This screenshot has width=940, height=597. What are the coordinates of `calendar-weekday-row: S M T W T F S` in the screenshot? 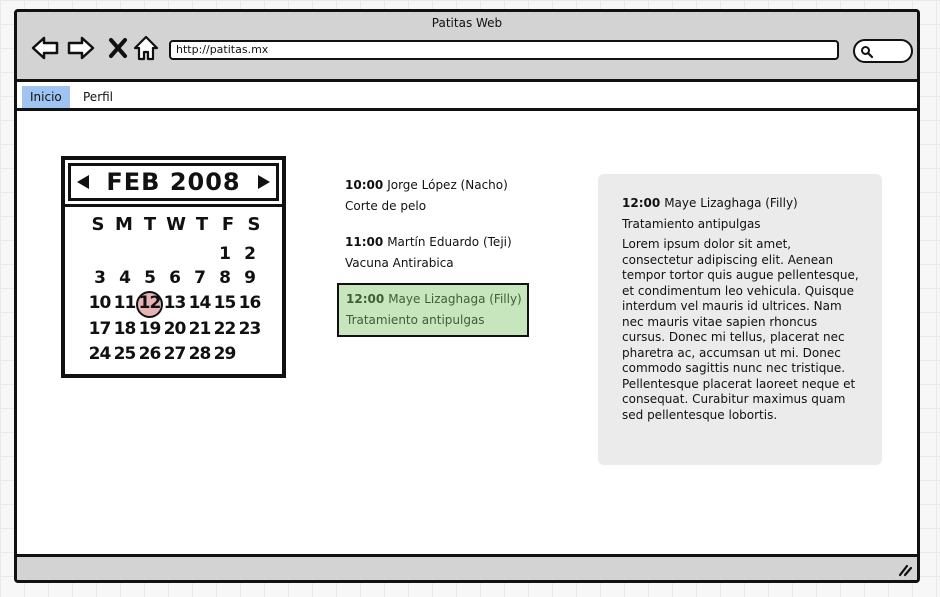 It's located at (176, 224).